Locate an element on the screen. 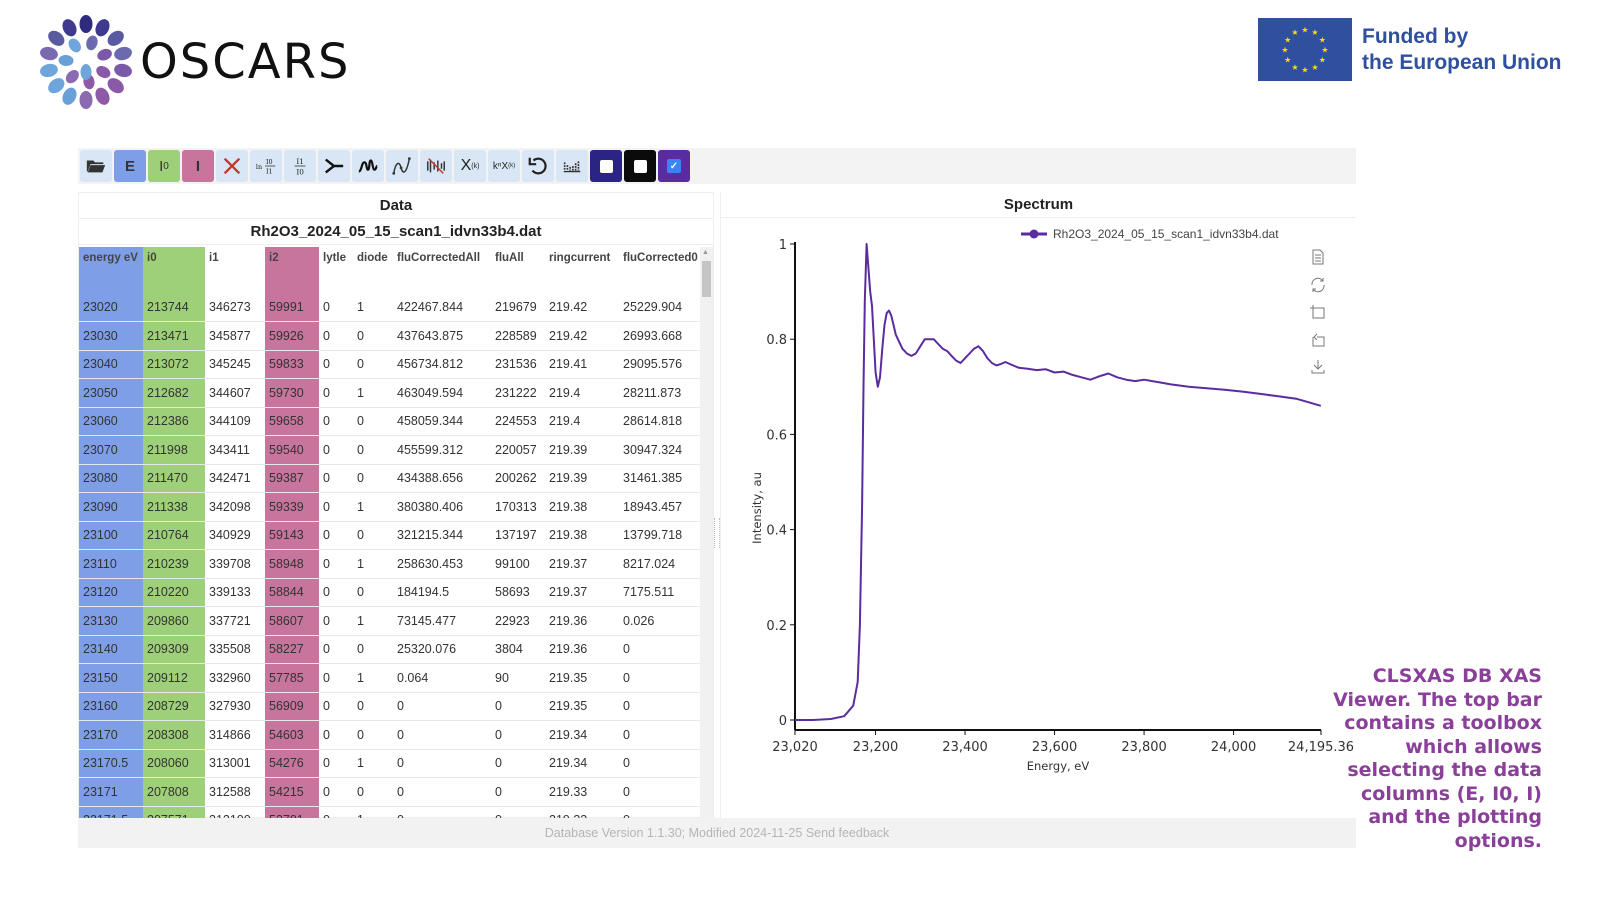 The image size is (1600, 900). open-file-button is located at coordinates (96, 166).